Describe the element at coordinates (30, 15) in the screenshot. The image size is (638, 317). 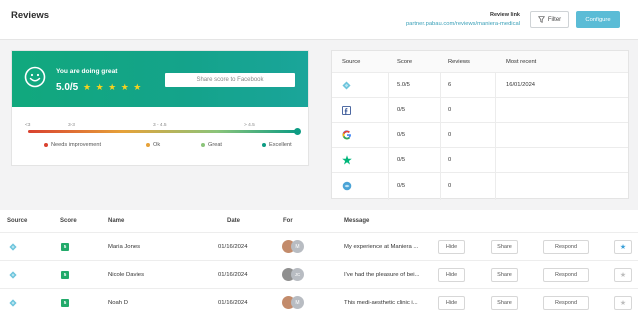
I see `page-title: Reviews` at that location.